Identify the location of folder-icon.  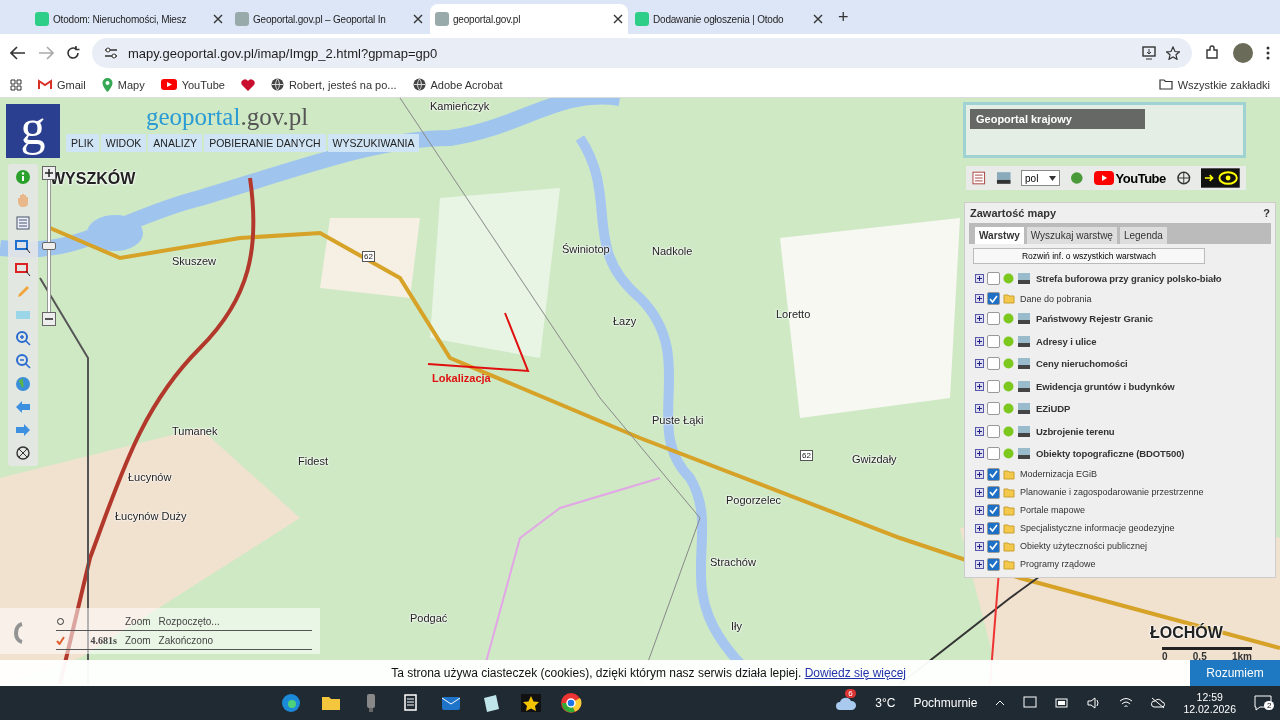
(1009, 546).